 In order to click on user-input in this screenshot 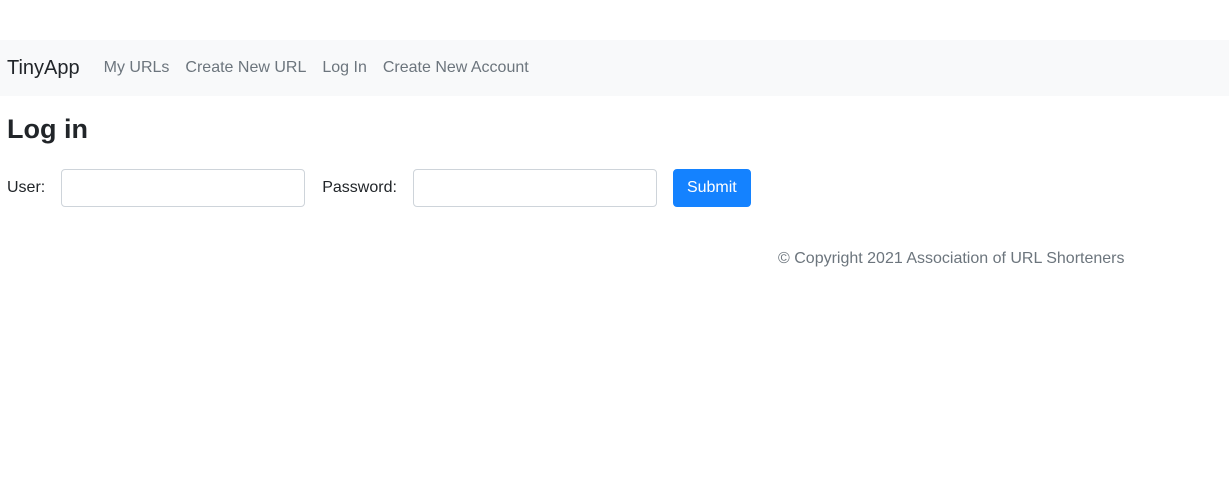, I will do `click(183, 188)`.